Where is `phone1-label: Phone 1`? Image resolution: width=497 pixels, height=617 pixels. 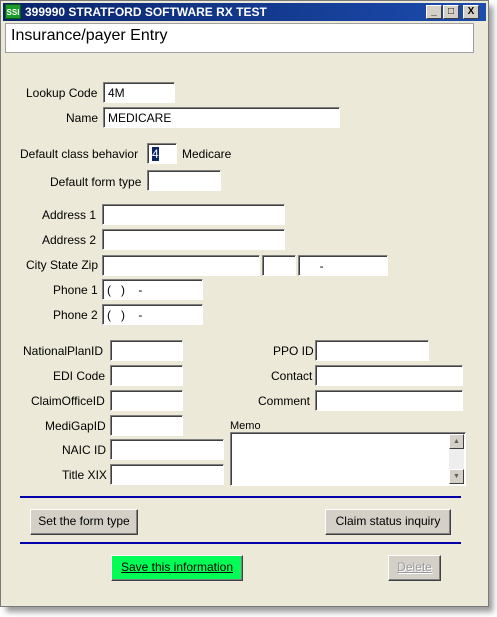 phone1-label: Phone 1 is located at coordinates (75, 290).